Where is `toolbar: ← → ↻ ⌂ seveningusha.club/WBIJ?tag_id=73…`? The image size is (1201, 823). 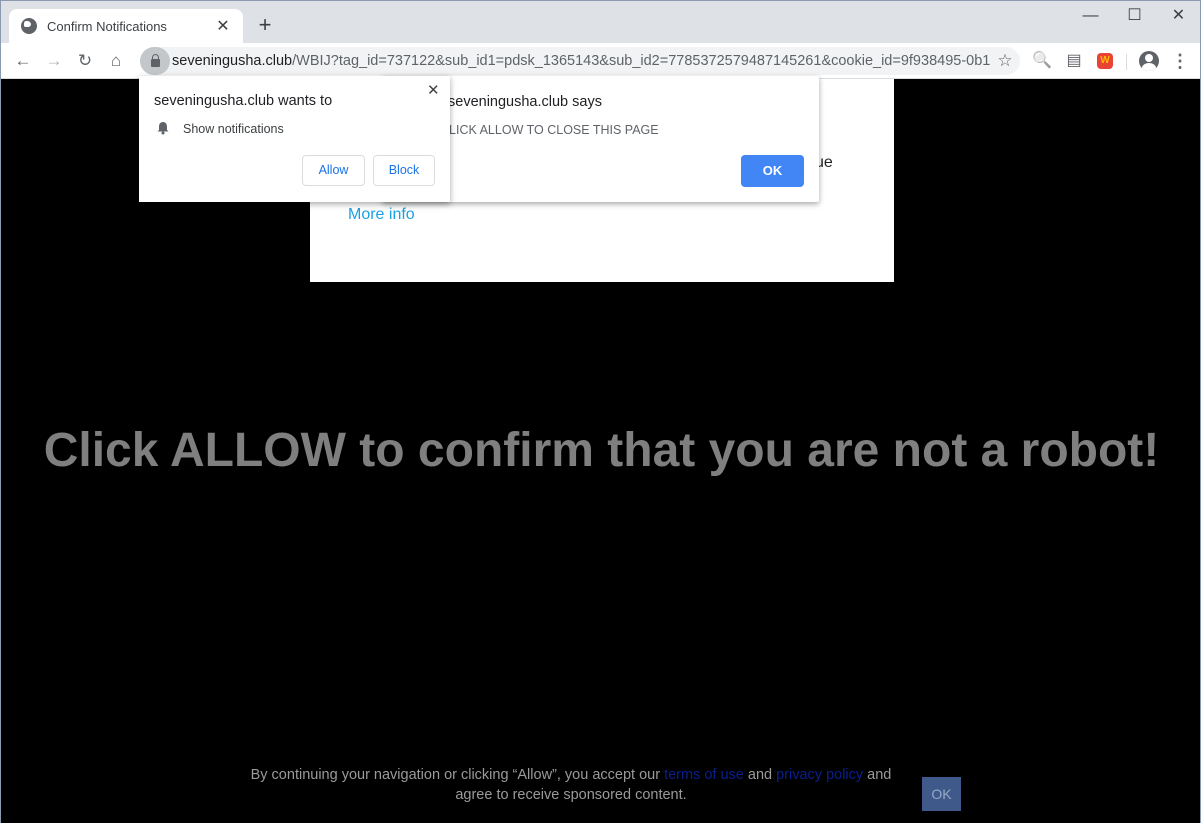
toolbar: ← → ↻ ⌂ seveningusha.club/WBIJ?tag_id=73… is located at coordinates (600, 61).